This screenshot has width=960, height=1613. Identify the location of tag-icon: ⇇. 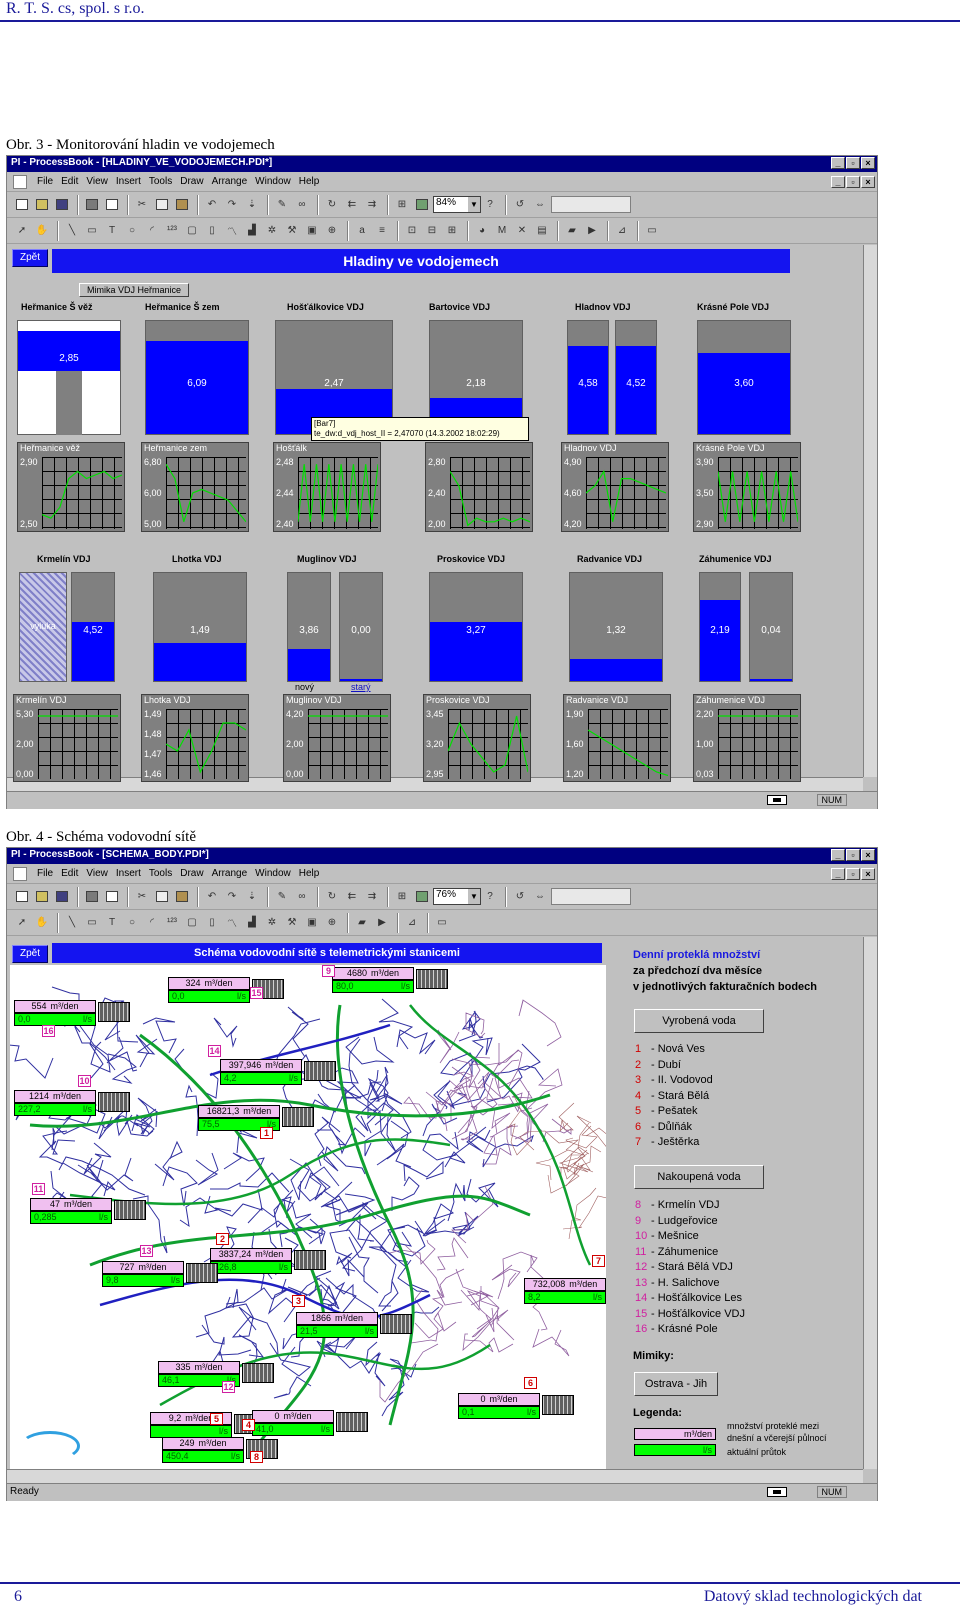
(352, 897).